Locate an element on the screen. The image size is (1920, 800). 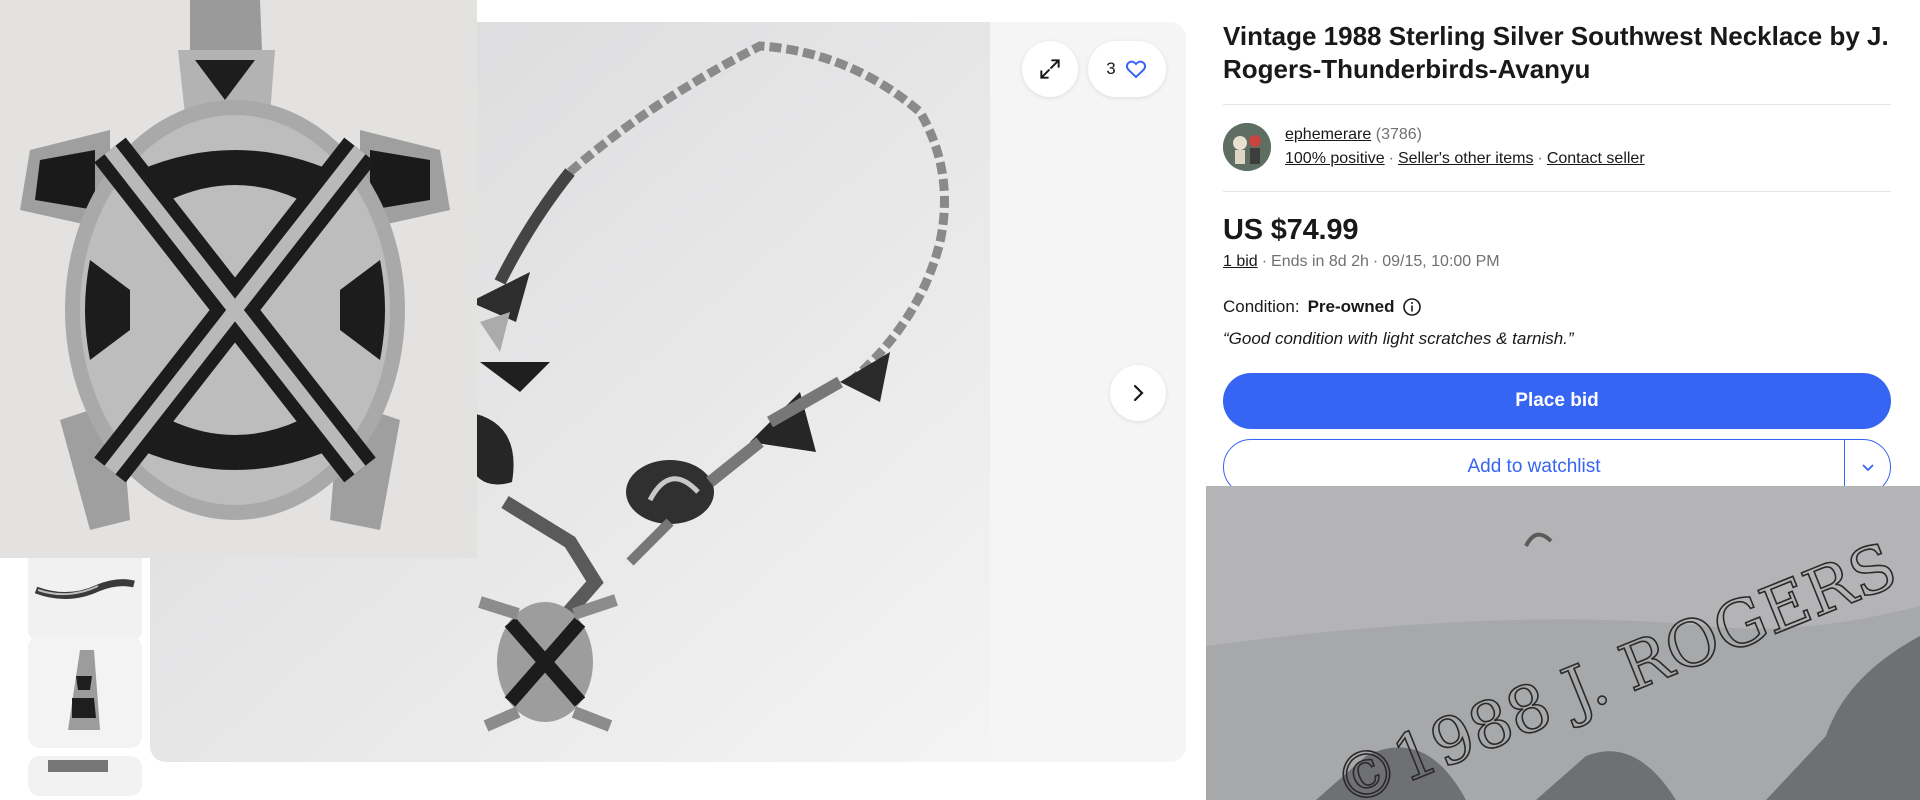
contact-seller-link: Contact seller is located at coordinates (1596, 158).